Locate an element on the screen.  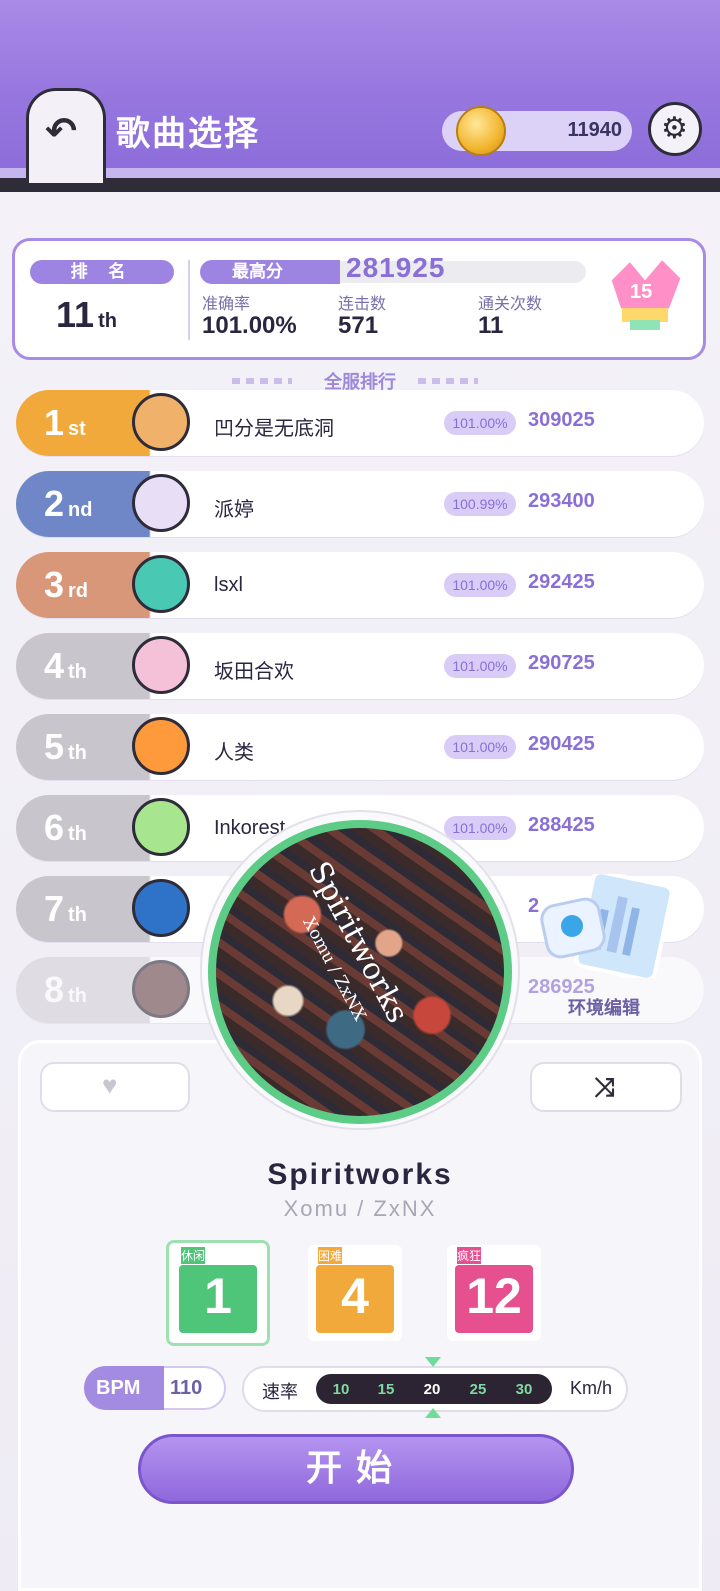
score: 290725 is located at coordinates (561, 663).